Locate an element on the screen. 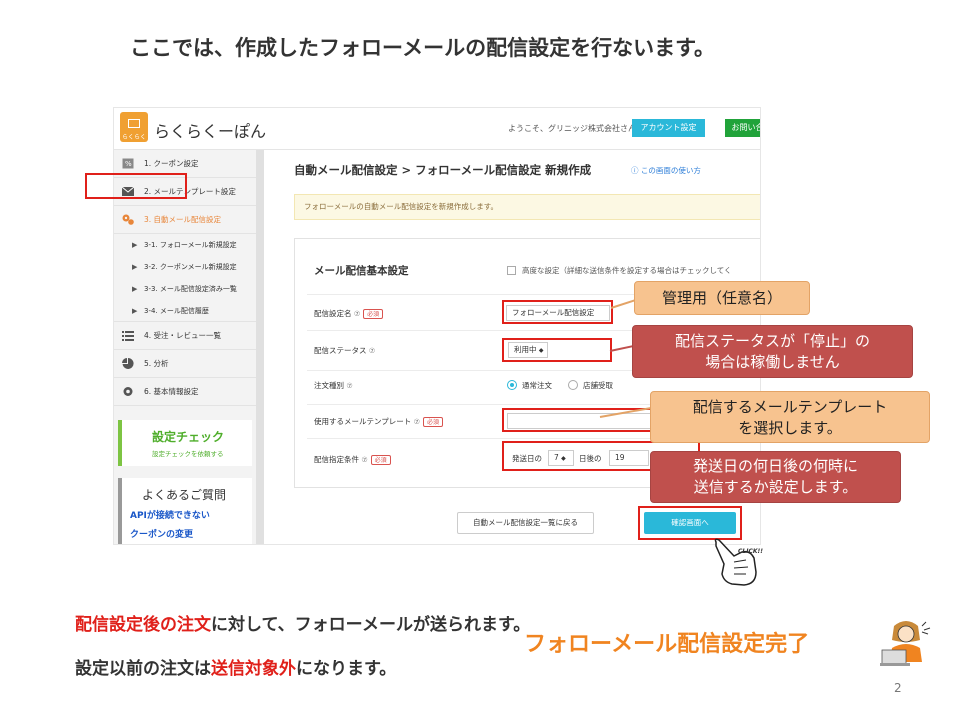 The width and height of the screenshot is (960, 720). highlight-confirm is located at coordinates (690, 523).